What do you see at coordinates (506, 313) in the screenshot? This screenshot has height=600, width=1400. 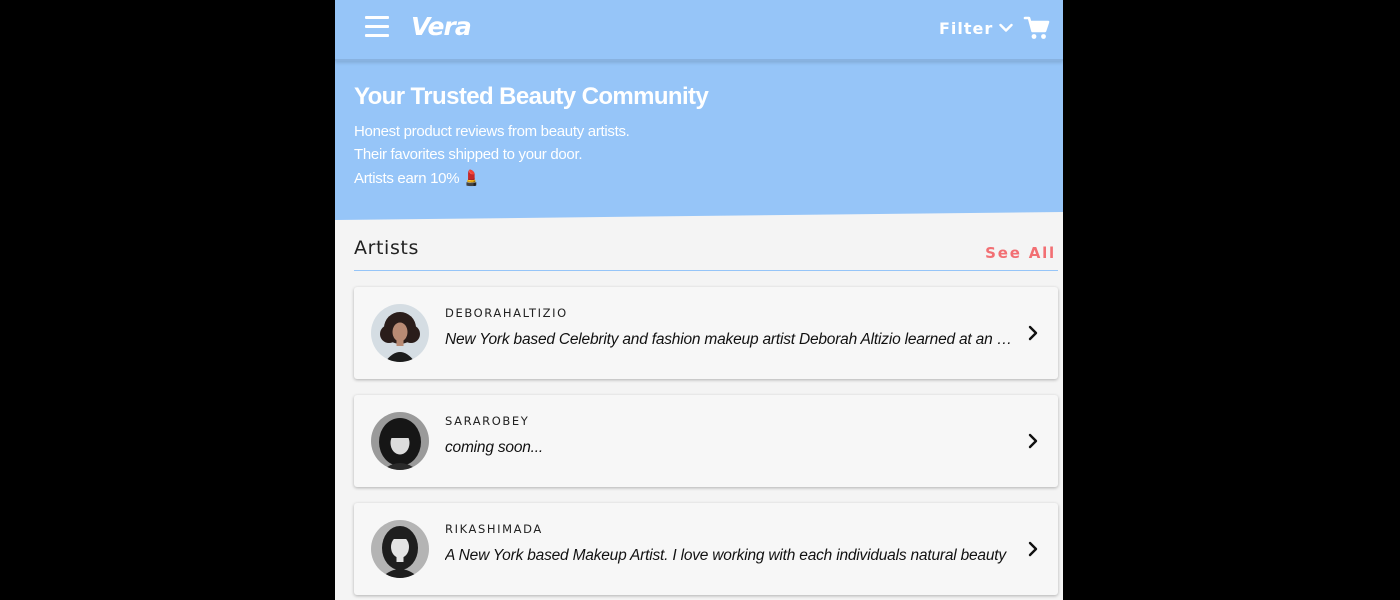 I see `artist-username: DEBORAHALTIZIO` at bounding box center [506, 313].